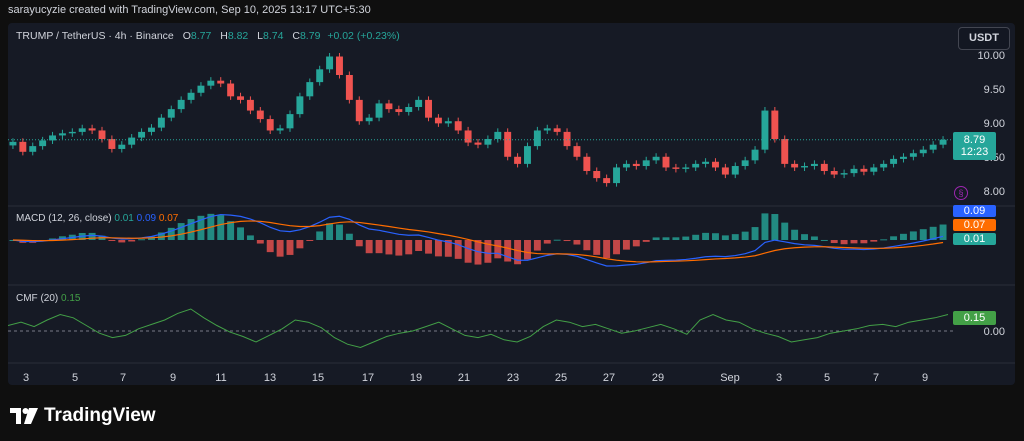 This screenshot has height=441, width=1024. What do you see at coordinates (95, 36) in the screenshot?
I see `symbol-name: TRUMP / TetherUS · 4h · Binance` at bounding box center [95, 36].